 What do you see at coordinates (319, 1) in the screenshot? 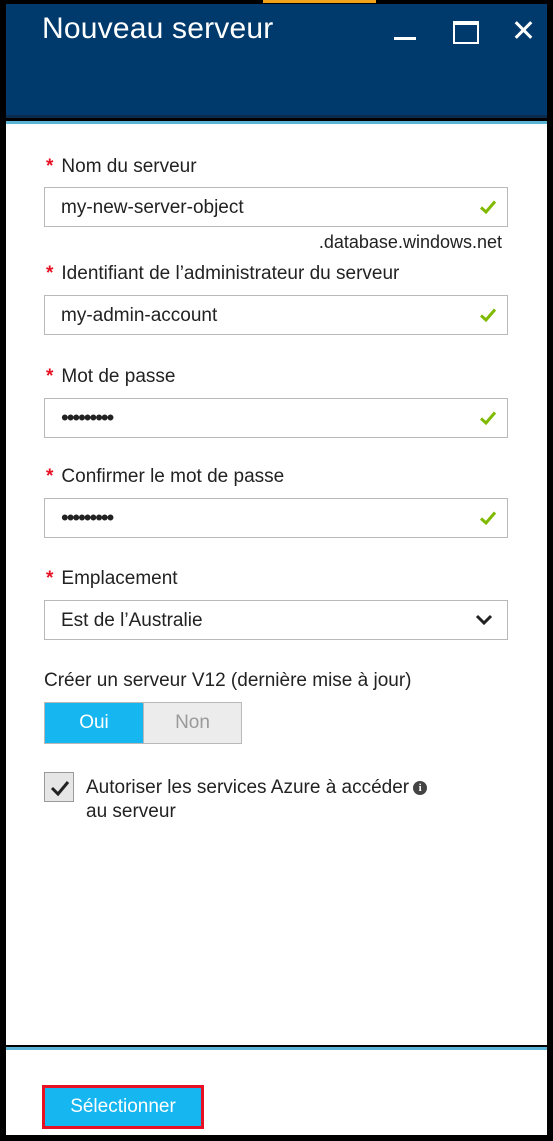
I see `accent-strip` at bounding box center [319, 1].